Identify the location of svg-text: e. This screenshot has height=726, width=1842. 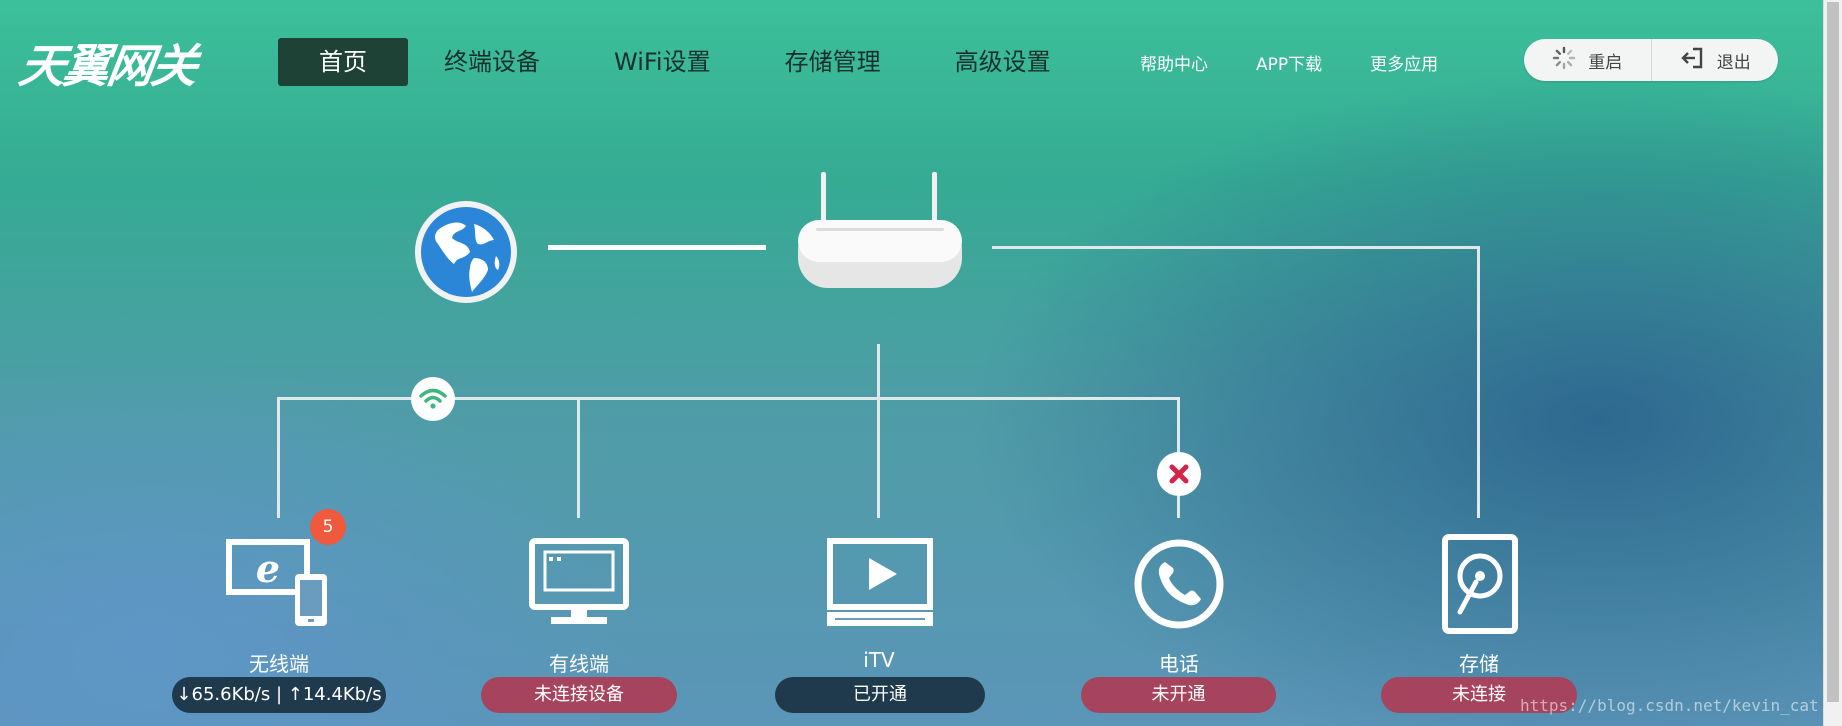
(268, 568).